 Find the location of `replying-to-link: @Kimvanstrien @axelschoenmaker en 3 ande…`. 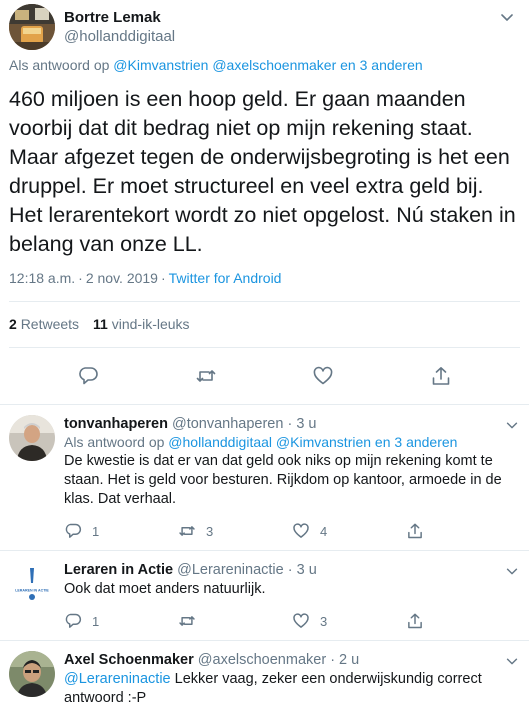

replying-to-link: @Kimvanstrien @axelschoenmaker en 3 ande… is located at coordinates (267, 65).